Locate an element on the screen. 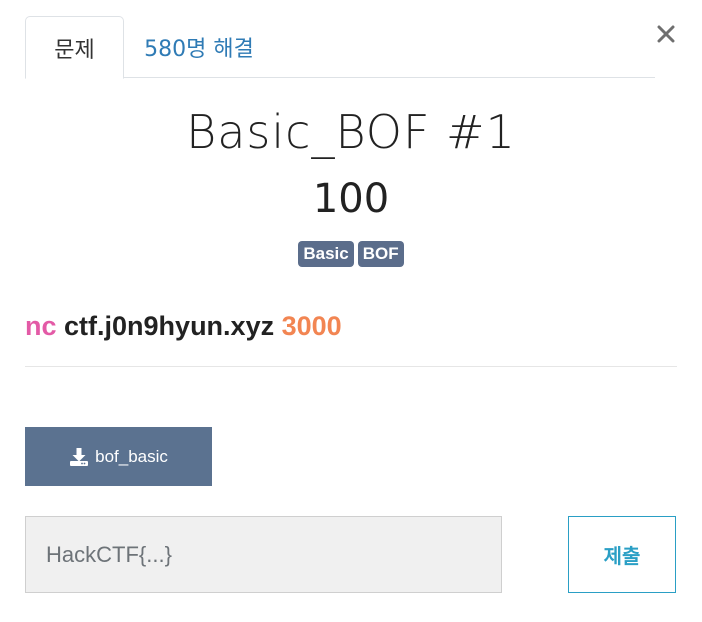  tag-badge: BOF is located at coordinates (380, 254).